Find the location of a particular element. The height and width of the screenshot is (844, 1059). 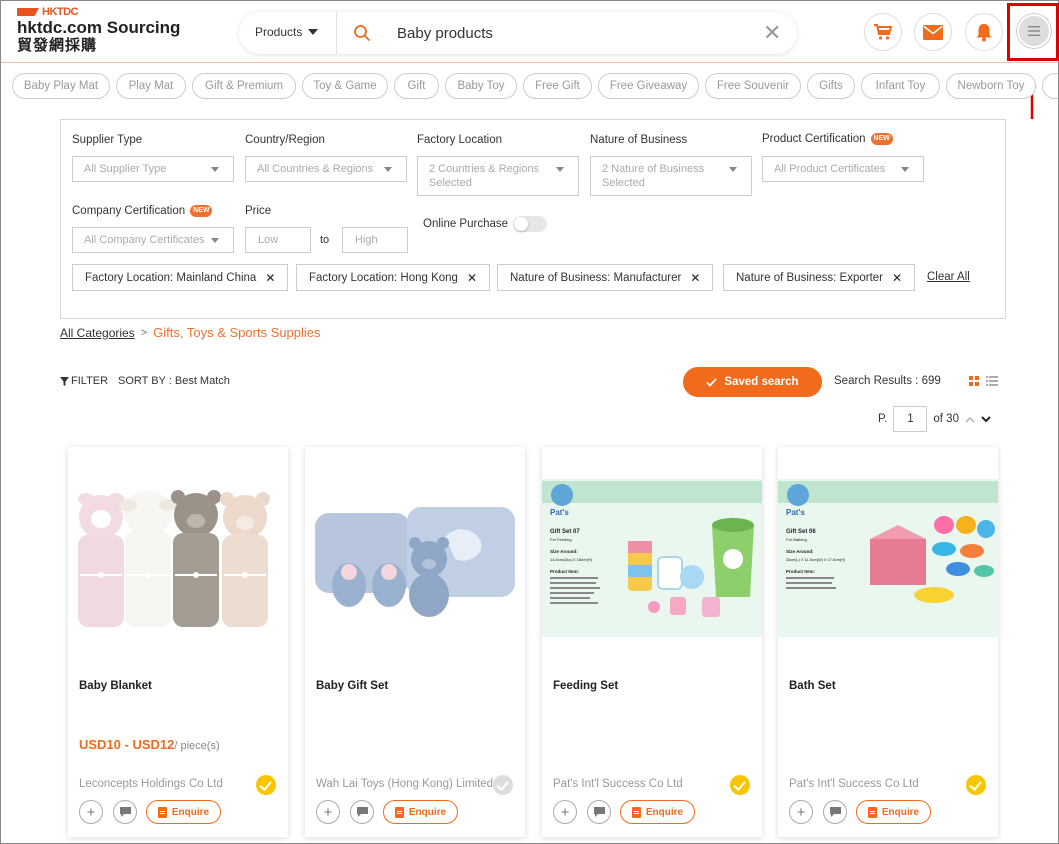

product-certification-select: All Product Certificates is located at coordinates (843, 169).